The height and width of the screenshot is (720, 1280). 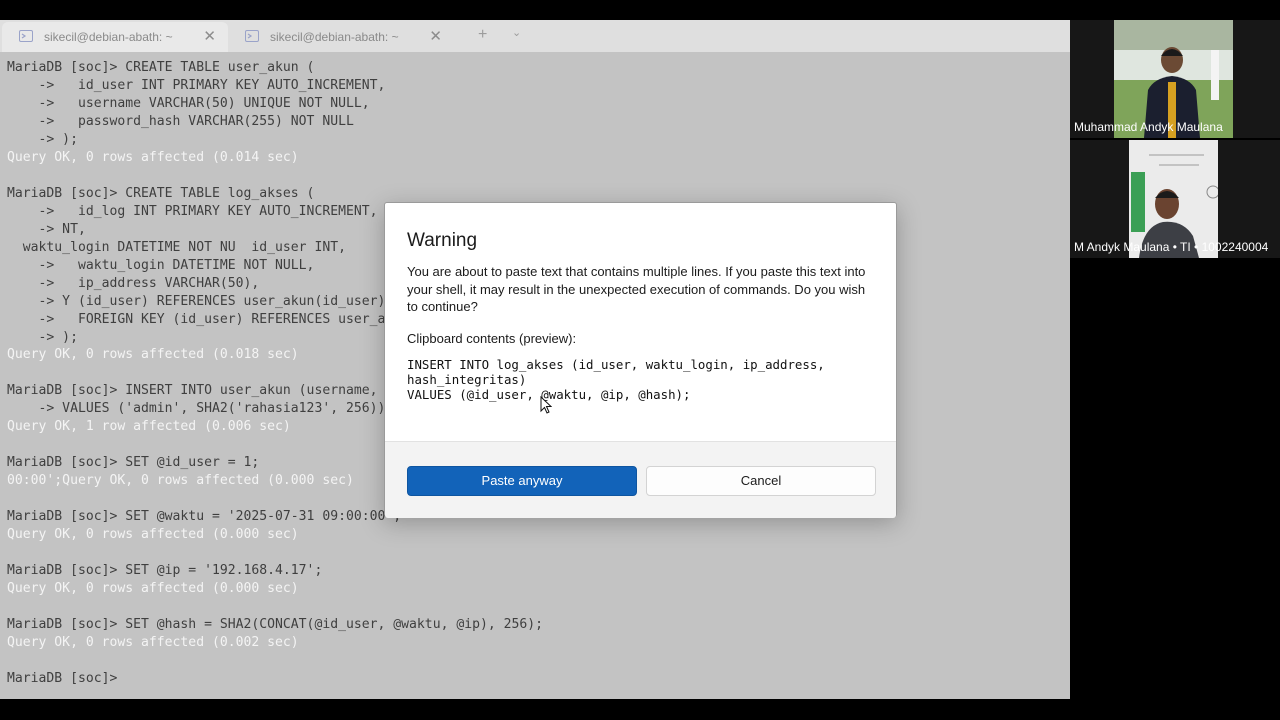 I want to click on tab-terminal-2: sikecil@debian-abath: ~ ✕, so click(x=341, y=37).